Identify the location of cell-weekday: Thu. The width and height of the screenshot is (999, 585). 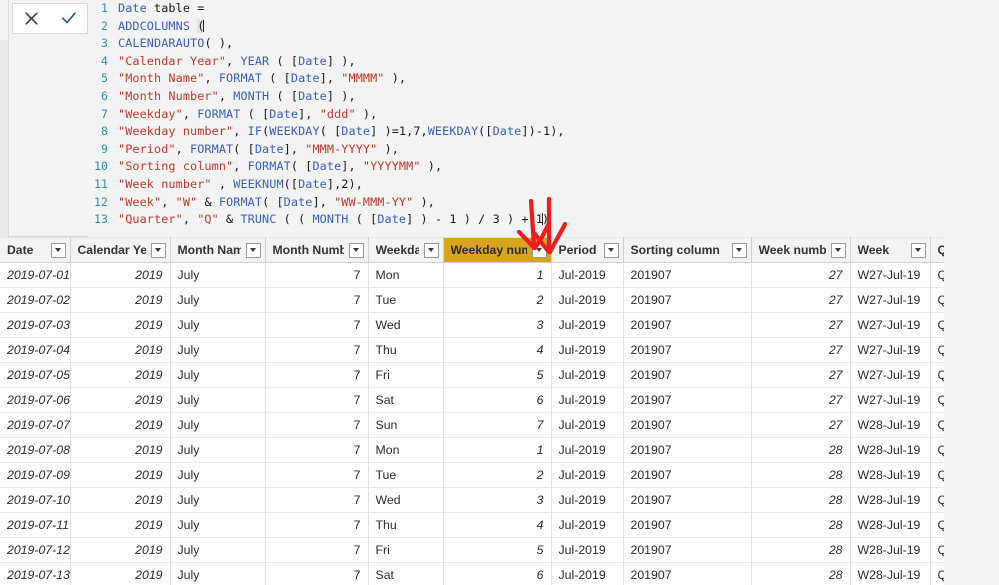
(406, 350).